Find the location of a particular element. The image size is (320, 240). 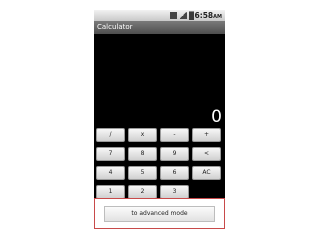

divide-key: / is located at coordinates (110, 135).